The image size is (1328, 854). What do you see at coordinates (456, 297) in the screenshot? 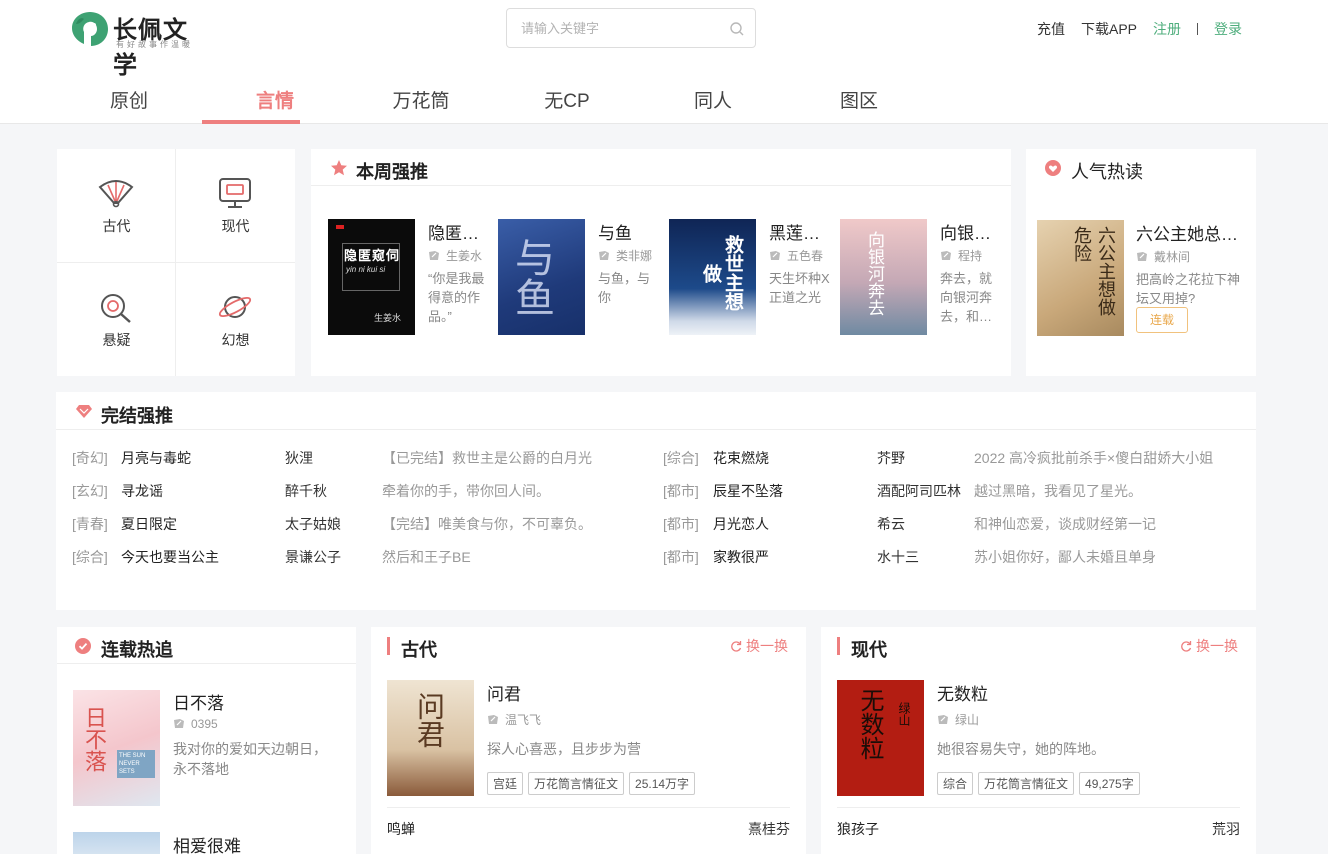
I see `book-desc: “你是我最得意的作品。”` at bounding box center [456, 297].